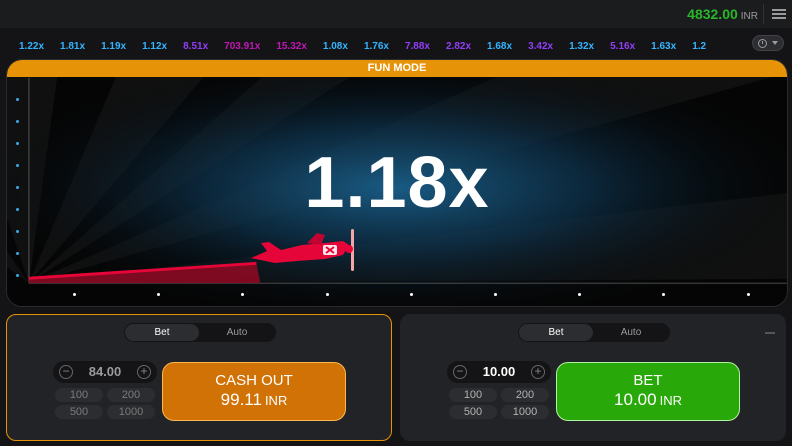  What do you see at coordinates (113, 45) in the screenshot?
I see `history-multiplier: 1.19x` at bounding box center [113, 45].